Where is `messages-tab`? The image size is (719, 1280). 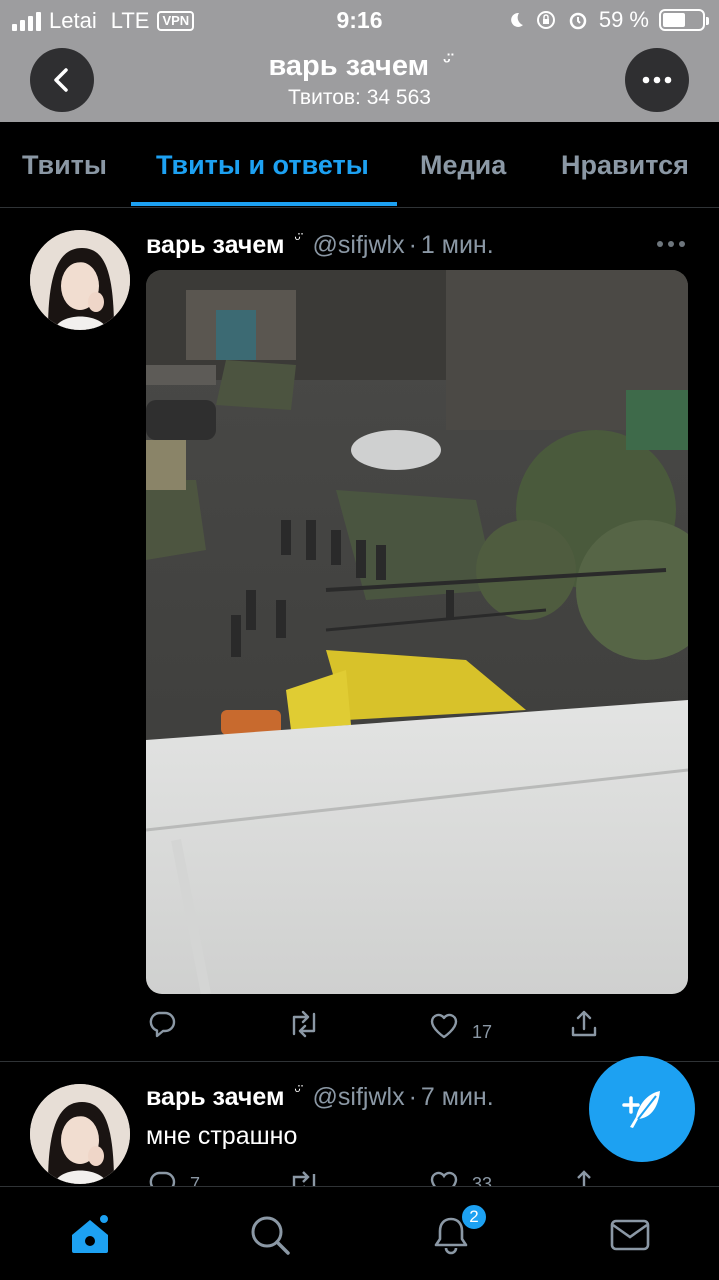
messages-tab is located at coordinates (630, 1235).